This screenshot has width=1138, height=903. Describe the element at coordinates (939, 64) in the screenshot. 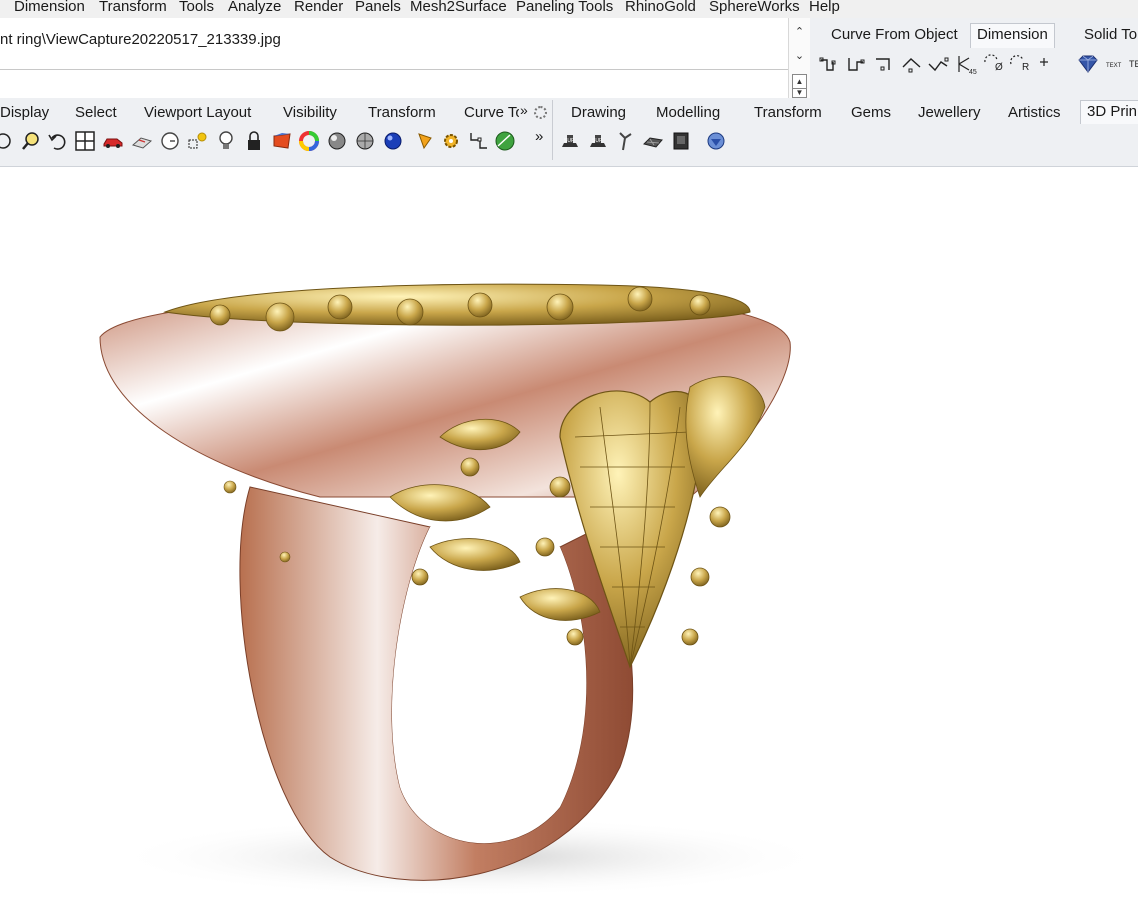

I see `angle-3pt-dimension-icon` at that location.